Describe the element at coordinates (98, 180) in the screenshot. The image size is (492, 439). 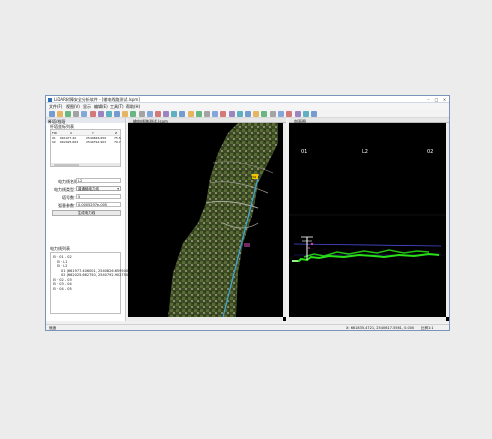
I see `line-name-input: L2` at that location.